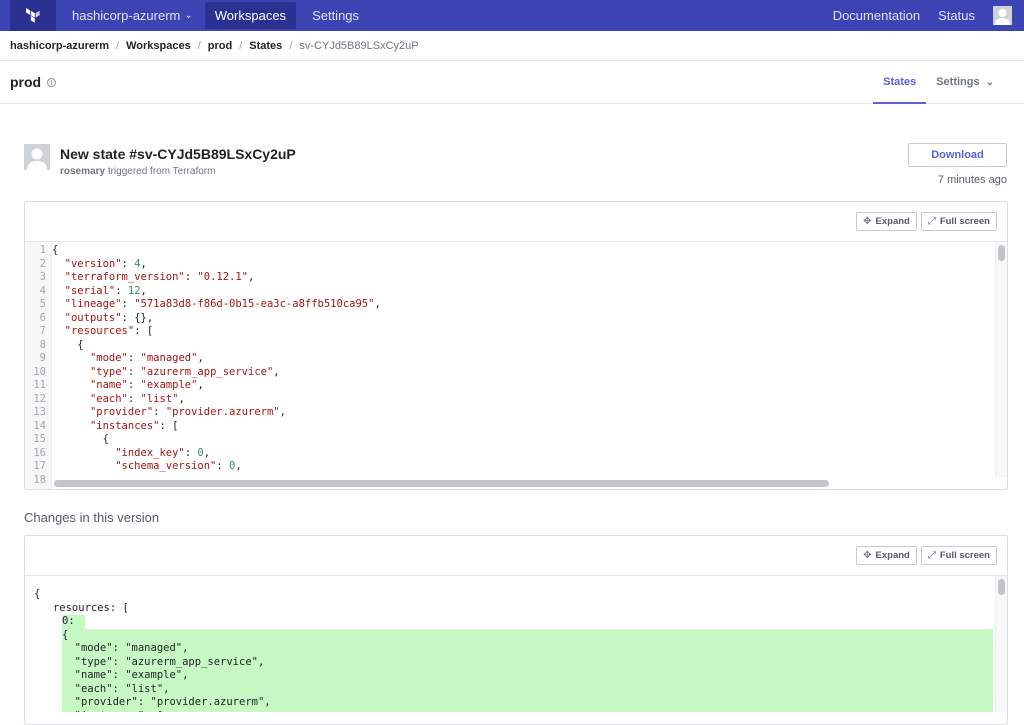  Describe the element at coordinates (516, 278) in the screenshot. I see `code-line: 3 "terraform_version": "0.12.1",` at that location.